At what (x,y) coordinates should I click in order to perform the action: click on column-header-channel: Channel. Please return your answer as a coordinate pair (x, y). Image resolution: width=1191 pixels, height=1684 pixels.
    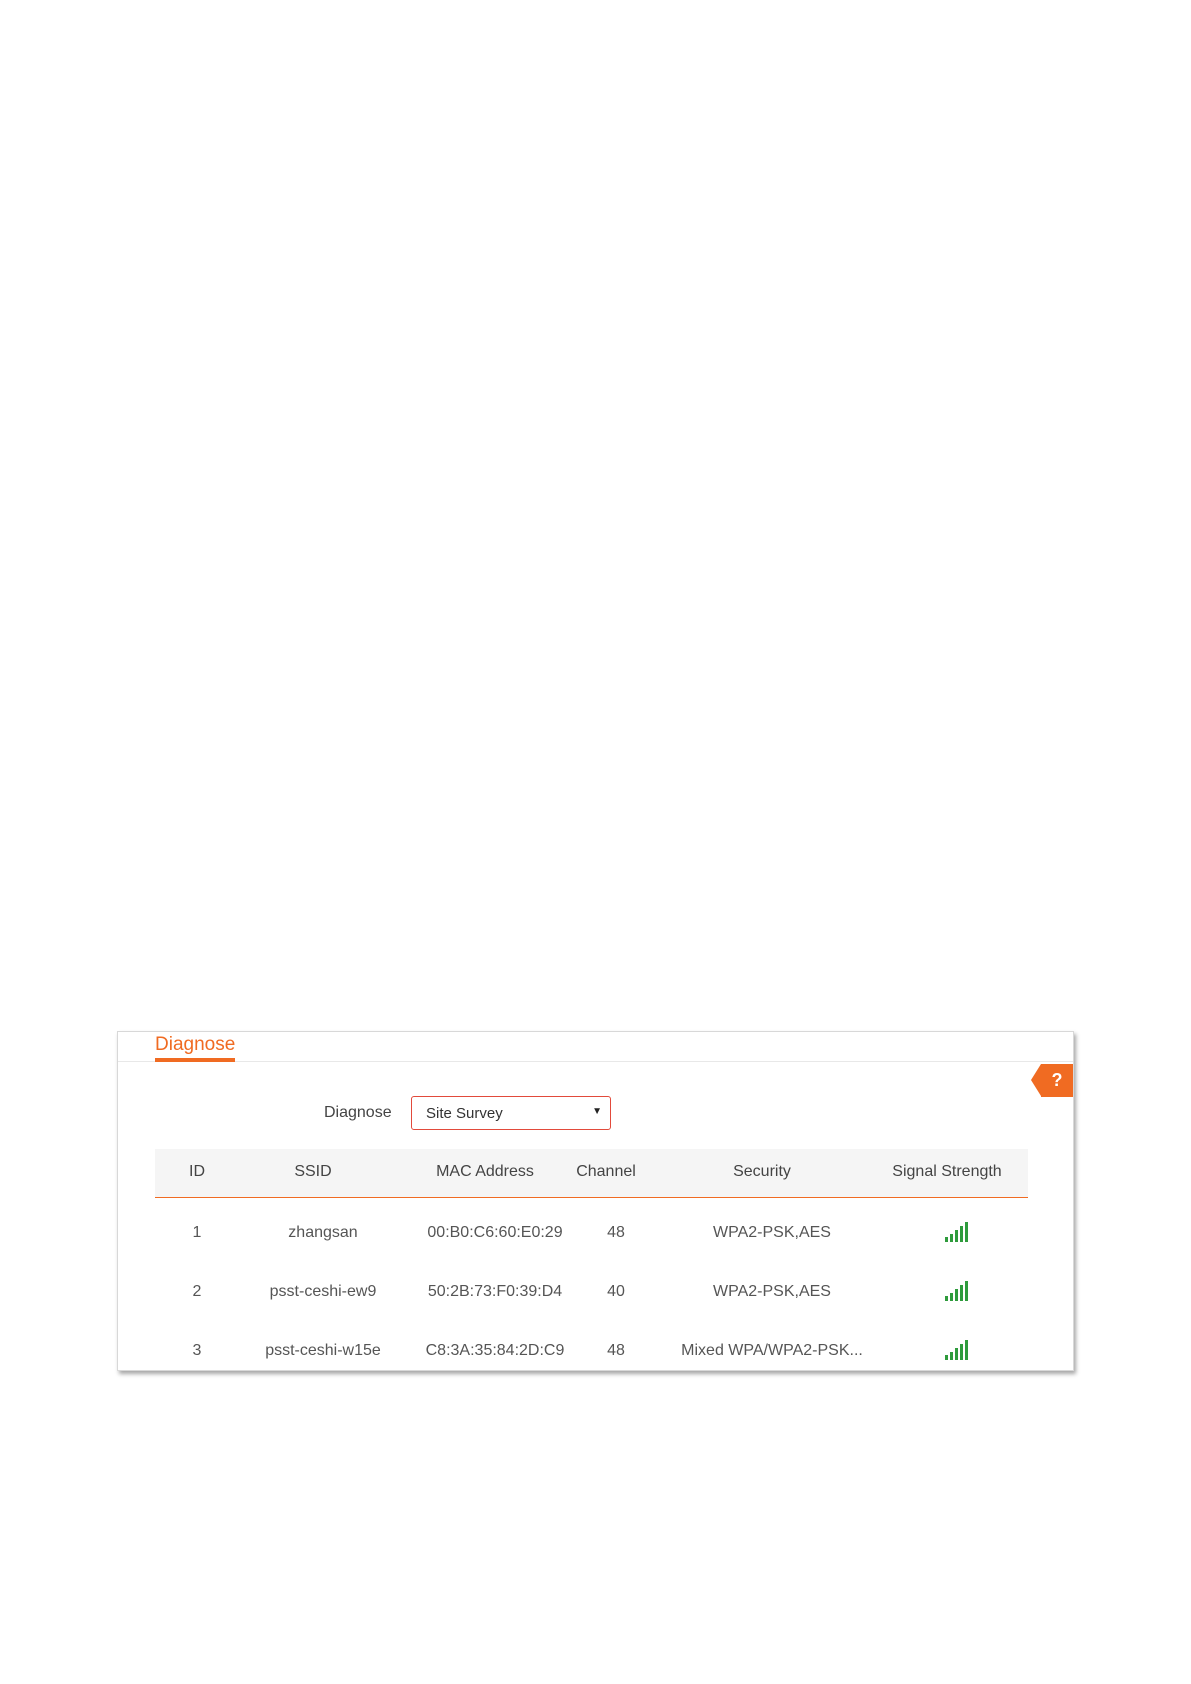
    Looking at the image, I should click on (606, 1171).